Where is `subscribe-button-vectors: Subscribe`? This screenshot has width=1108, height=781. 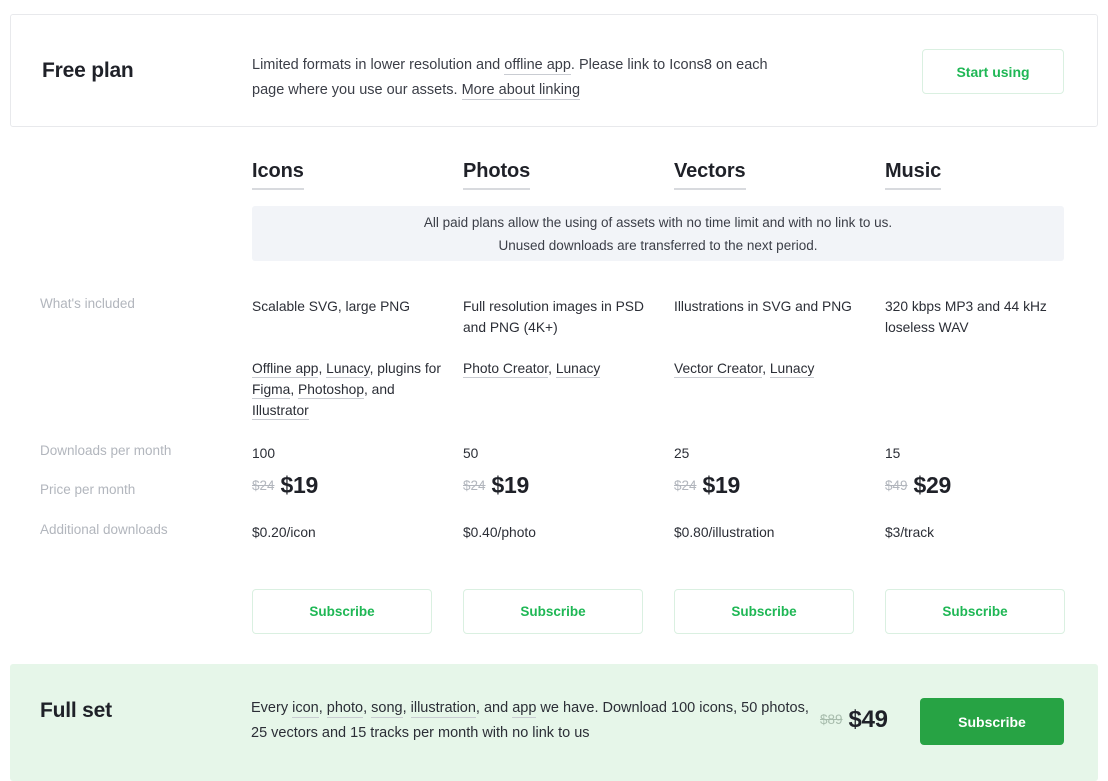 subscribe-button-vectors: Subscribe is located at coordinates (764, 611).